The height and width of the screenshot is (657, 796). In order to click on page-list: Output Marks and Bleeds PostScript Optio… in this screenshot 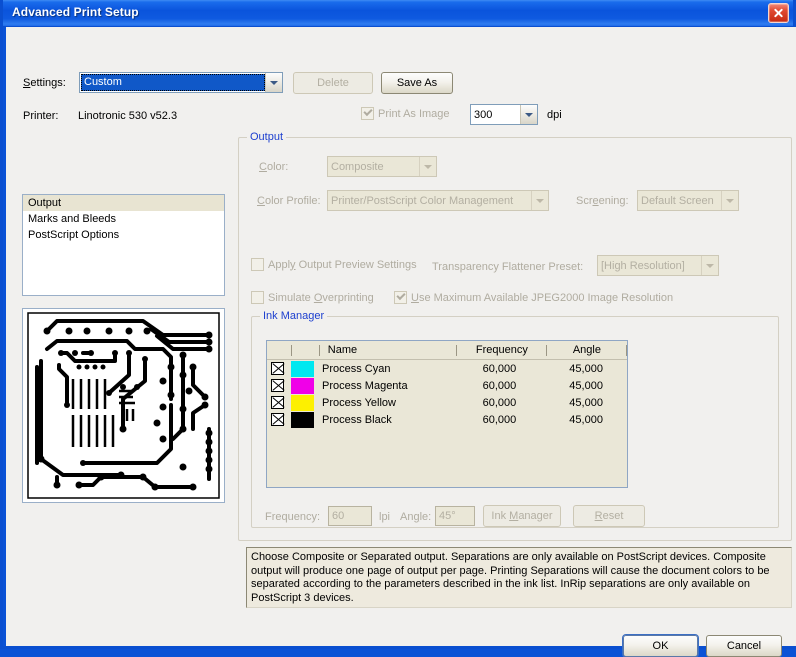, I will do `click(123, 245)`.